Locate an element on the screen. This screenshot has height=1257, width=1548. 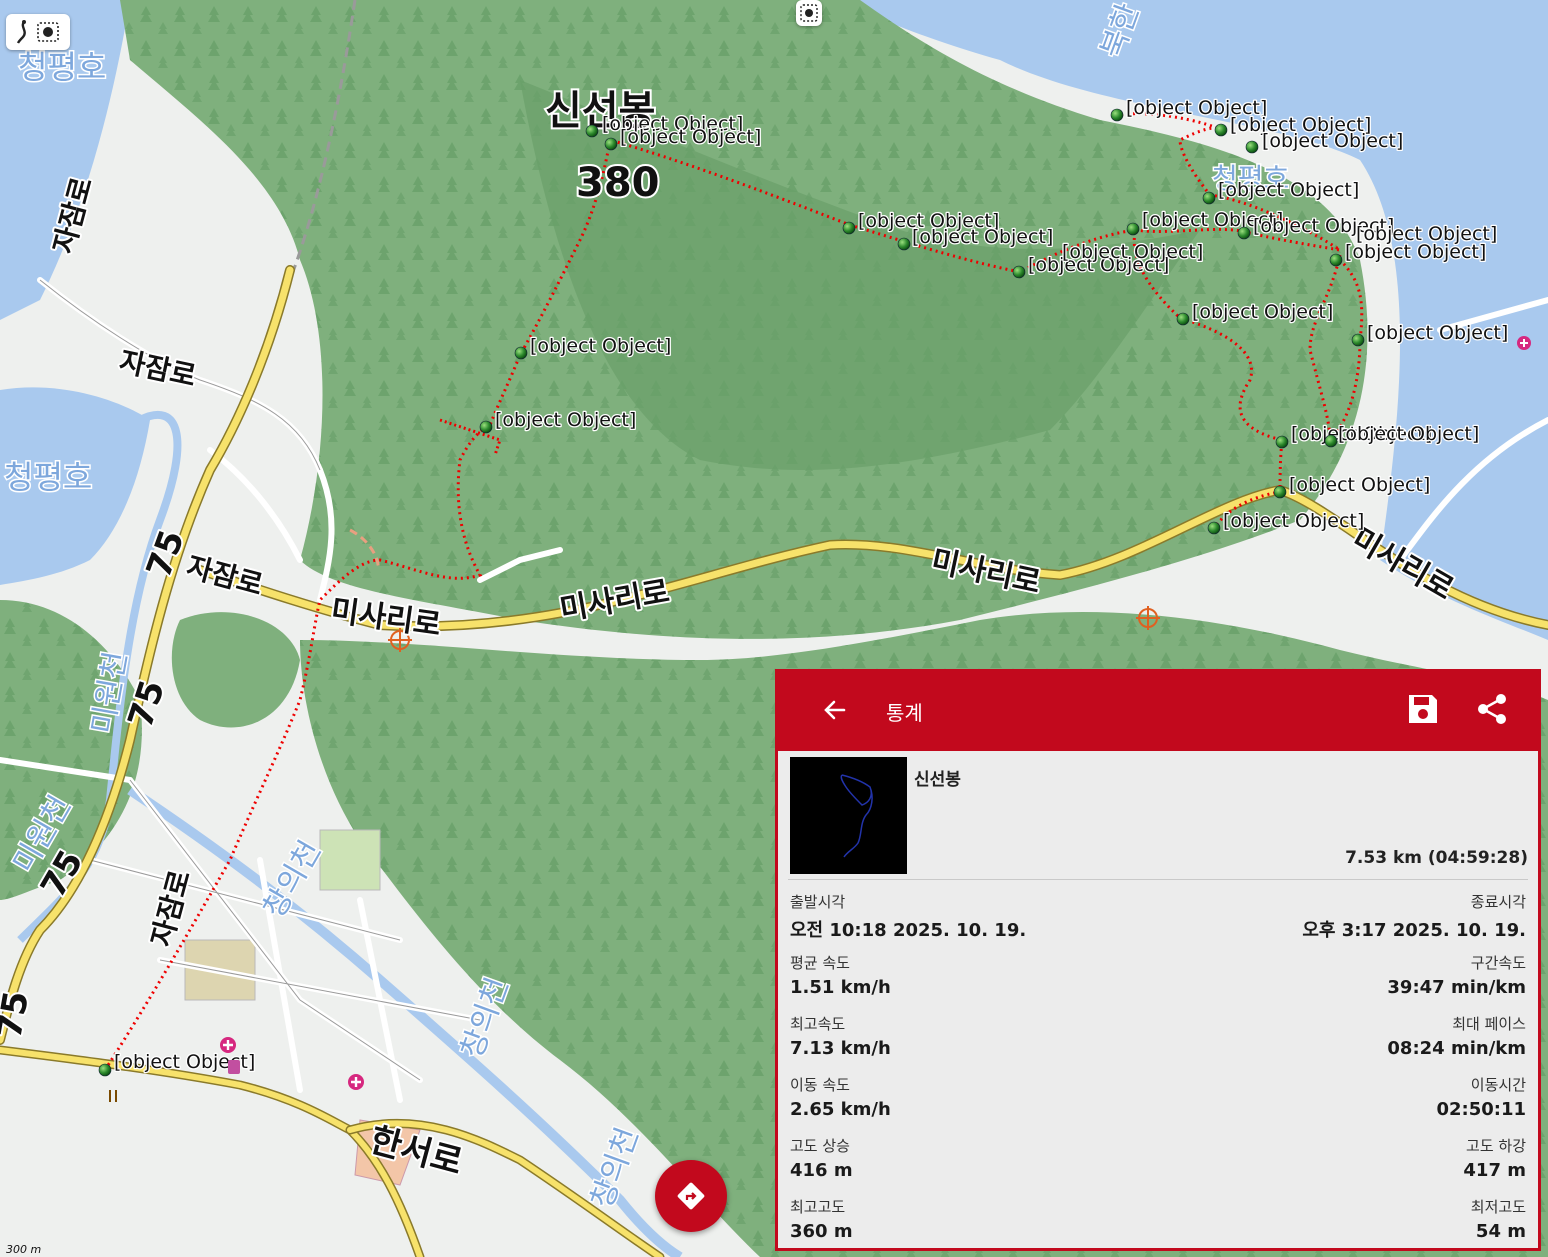
floppy-disk-icon is located at coordinates (1423, 709).